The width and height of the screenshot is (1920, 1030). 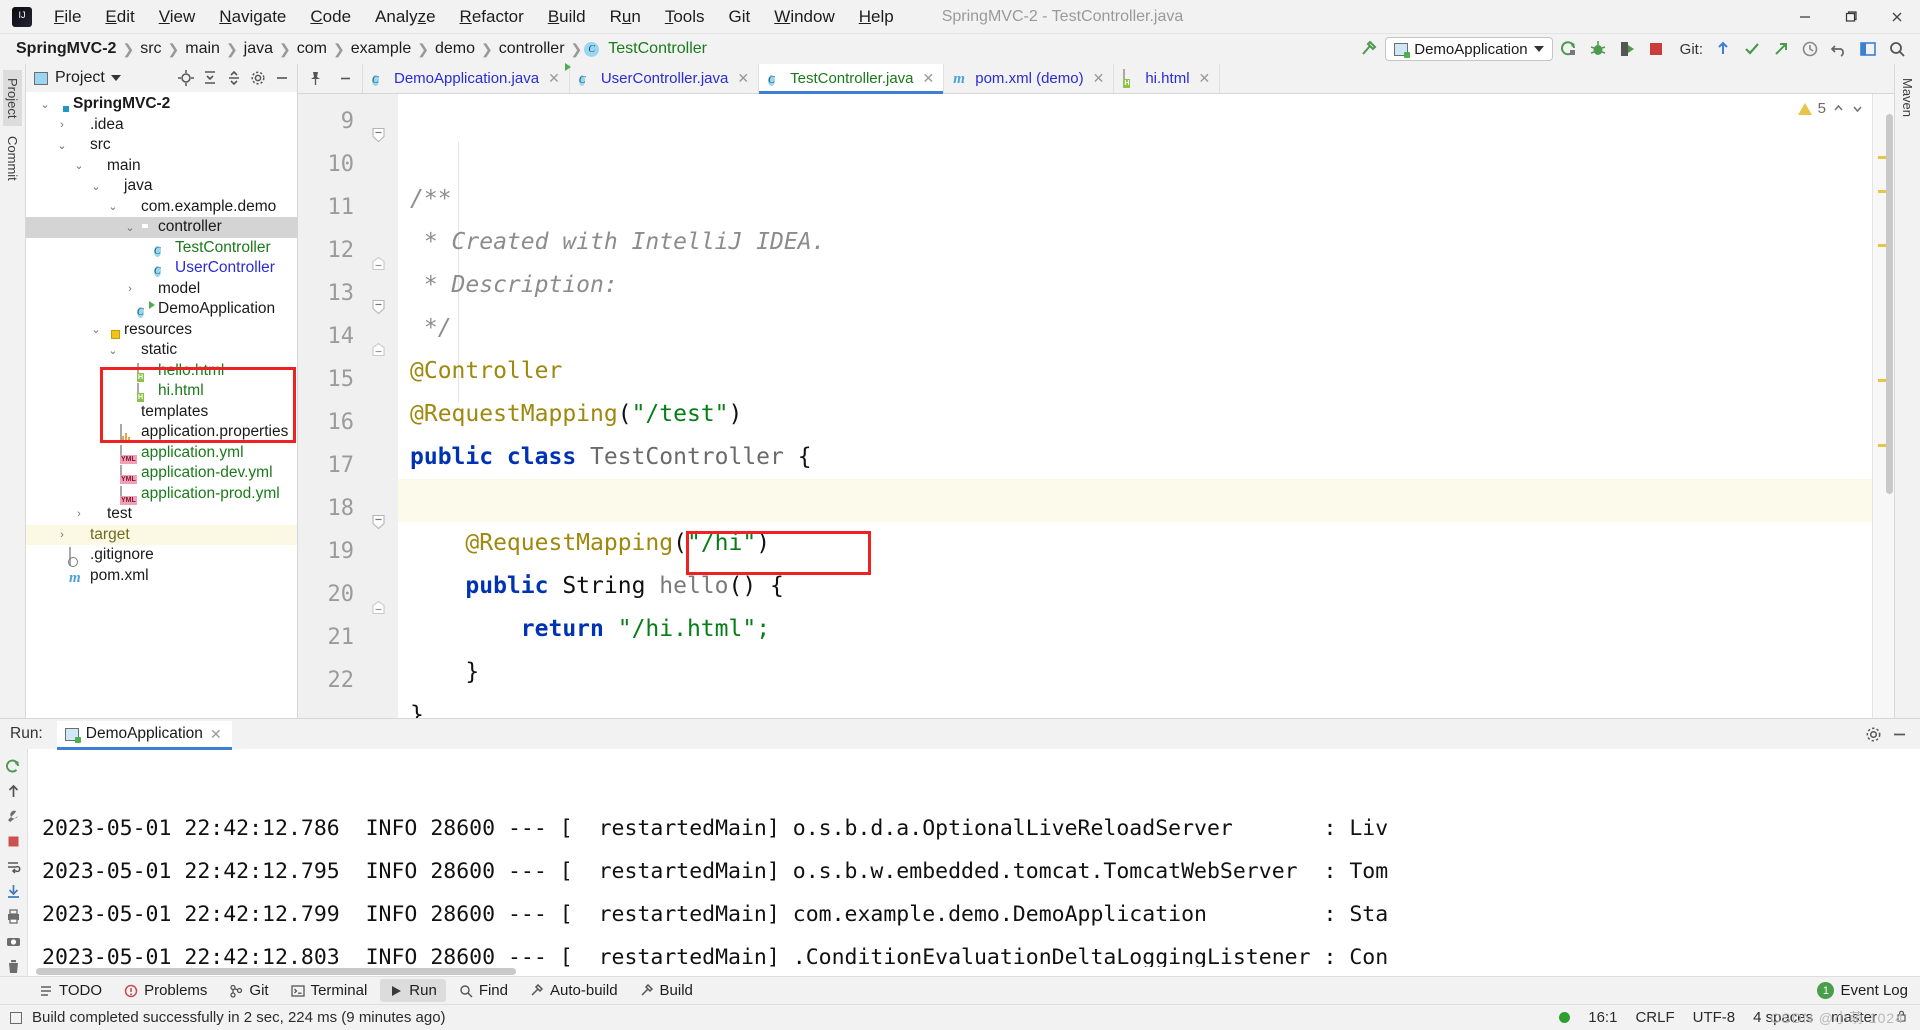 What do you see at coordinates (161, 350) in the screenshot?
I see `tree-node-static: ⌄ static` at bounding box center [161, 350].